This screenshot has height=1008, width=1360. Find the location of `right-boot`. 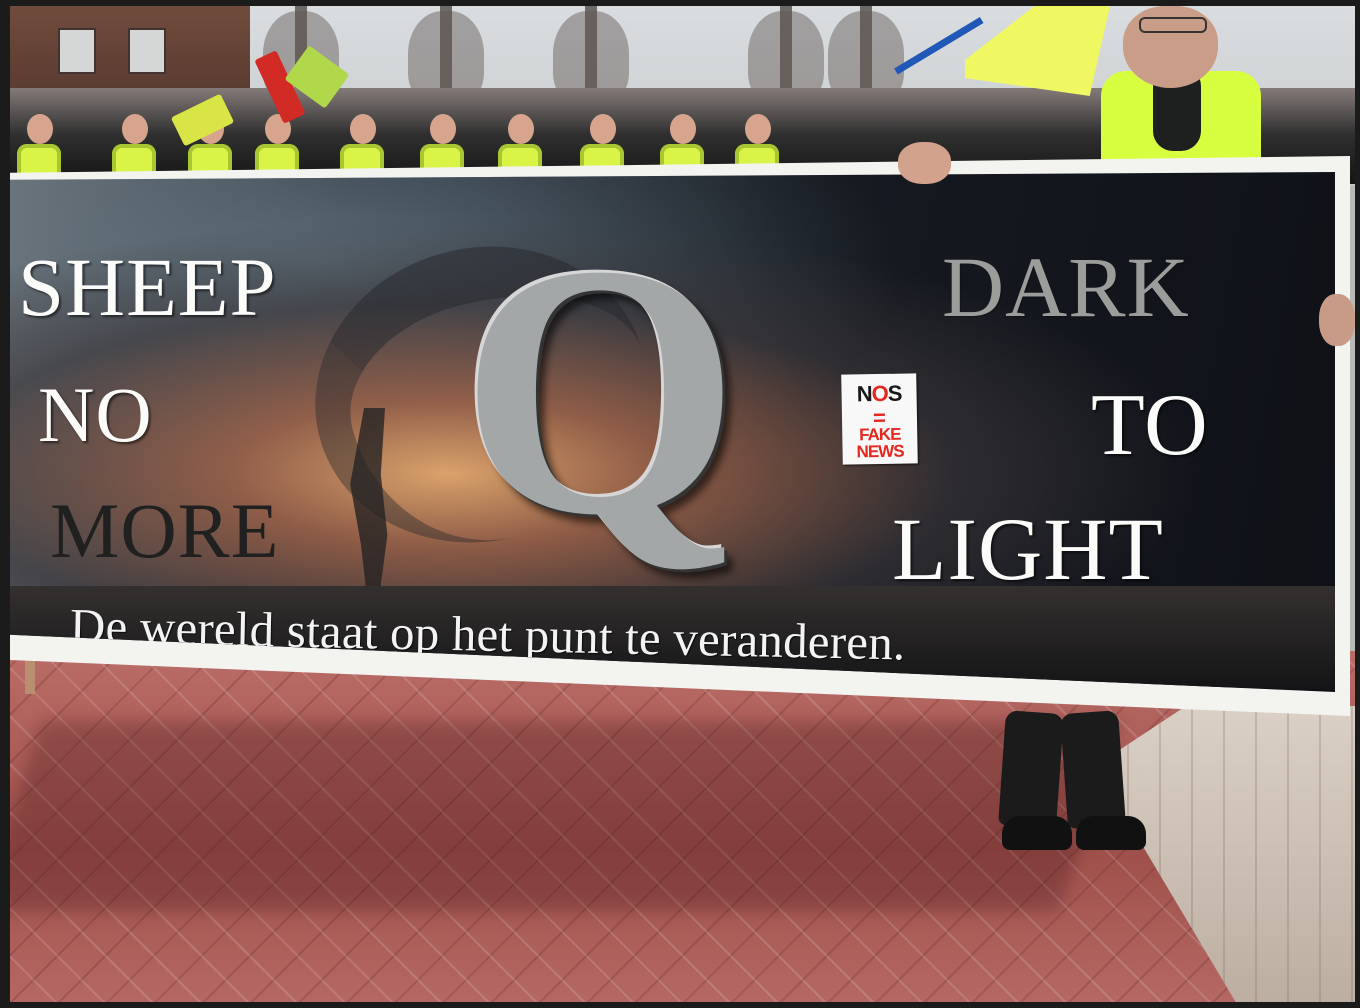

right-boot is located at coordinates (1111, 833).